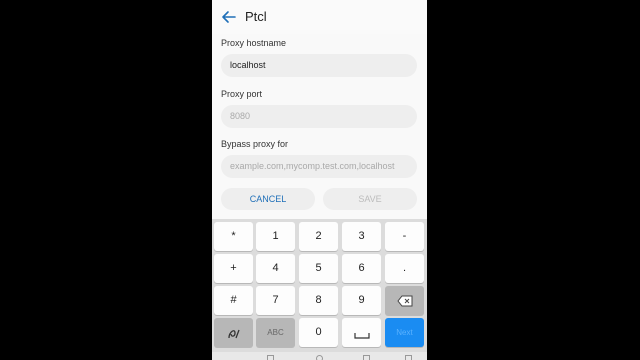 The width and height of the screenshot is (640, 360). I want to click on key-hash: #, so click(233, 300).